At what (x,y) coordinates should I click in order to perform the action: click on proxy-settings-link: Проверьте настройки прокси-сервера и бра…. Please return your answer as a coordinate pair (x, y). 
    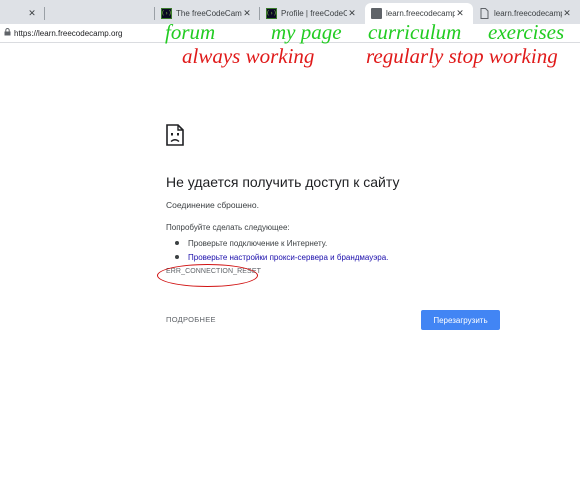
    Looking at the image, I should click on (288, 257).